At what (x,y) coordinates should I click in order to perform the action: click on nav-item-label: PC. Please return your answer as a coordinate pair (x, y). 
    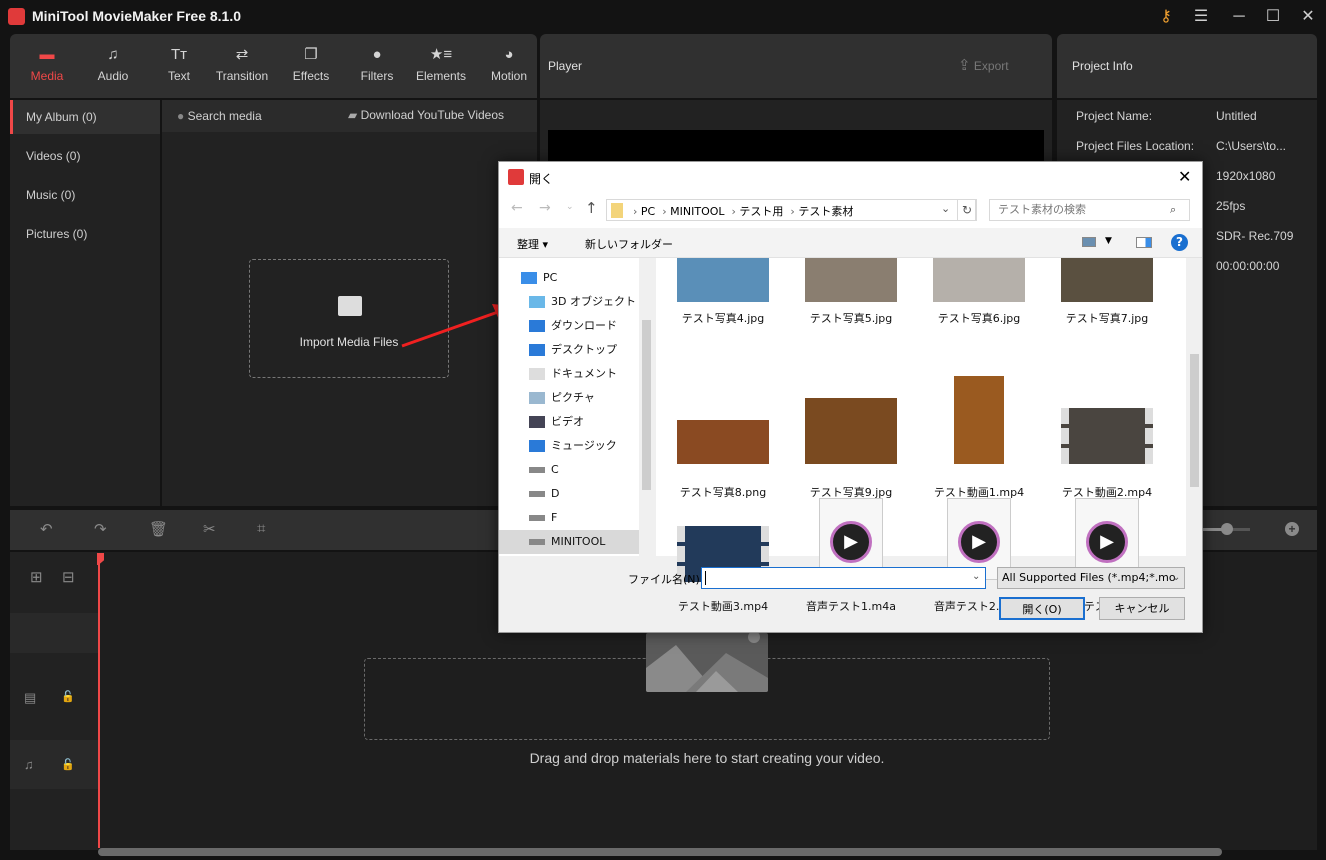
    Looking at the image, I should click on (550, 277).